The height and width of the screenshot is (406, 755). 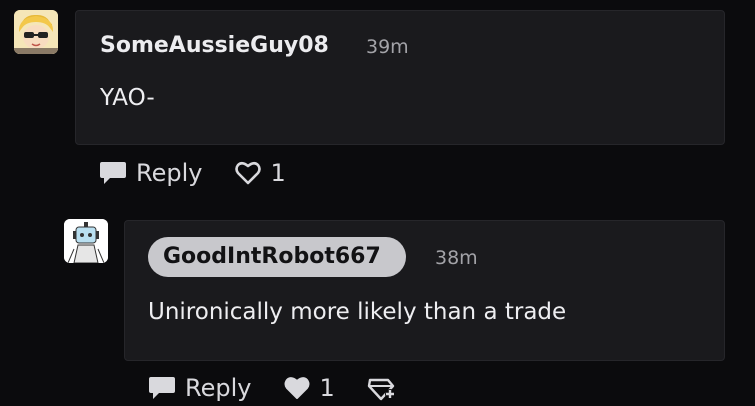 I want to click on comment-username: SomeAussieGuy08, so click(x=214, y=45).